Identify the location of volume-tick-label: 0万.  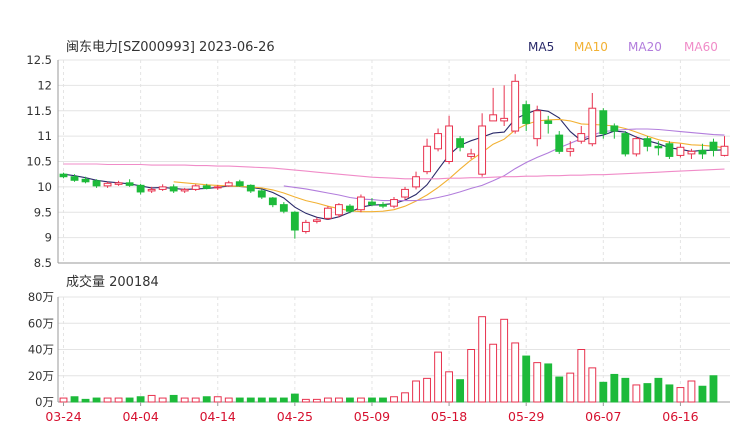
(44, 402).